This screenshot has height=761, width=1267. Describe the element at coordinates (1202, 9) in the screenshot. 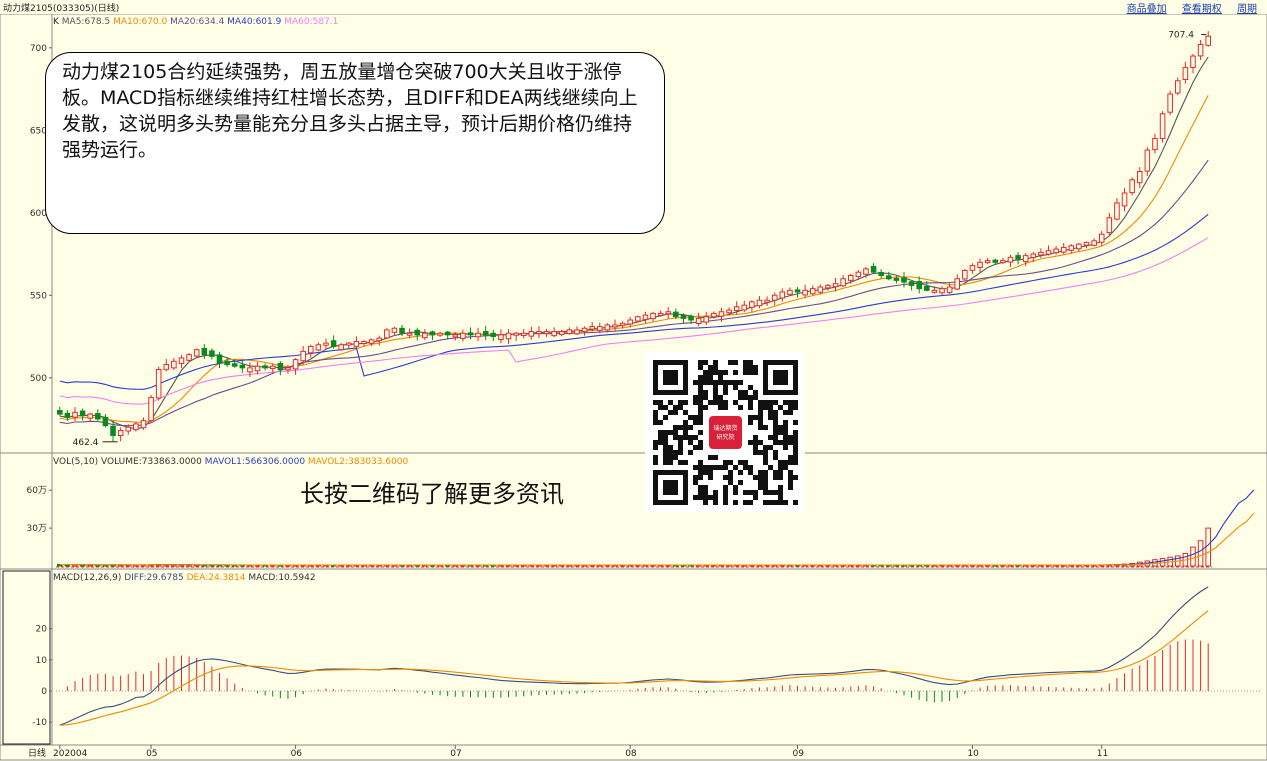

I see `view-options-link: 查看期权` at that location.